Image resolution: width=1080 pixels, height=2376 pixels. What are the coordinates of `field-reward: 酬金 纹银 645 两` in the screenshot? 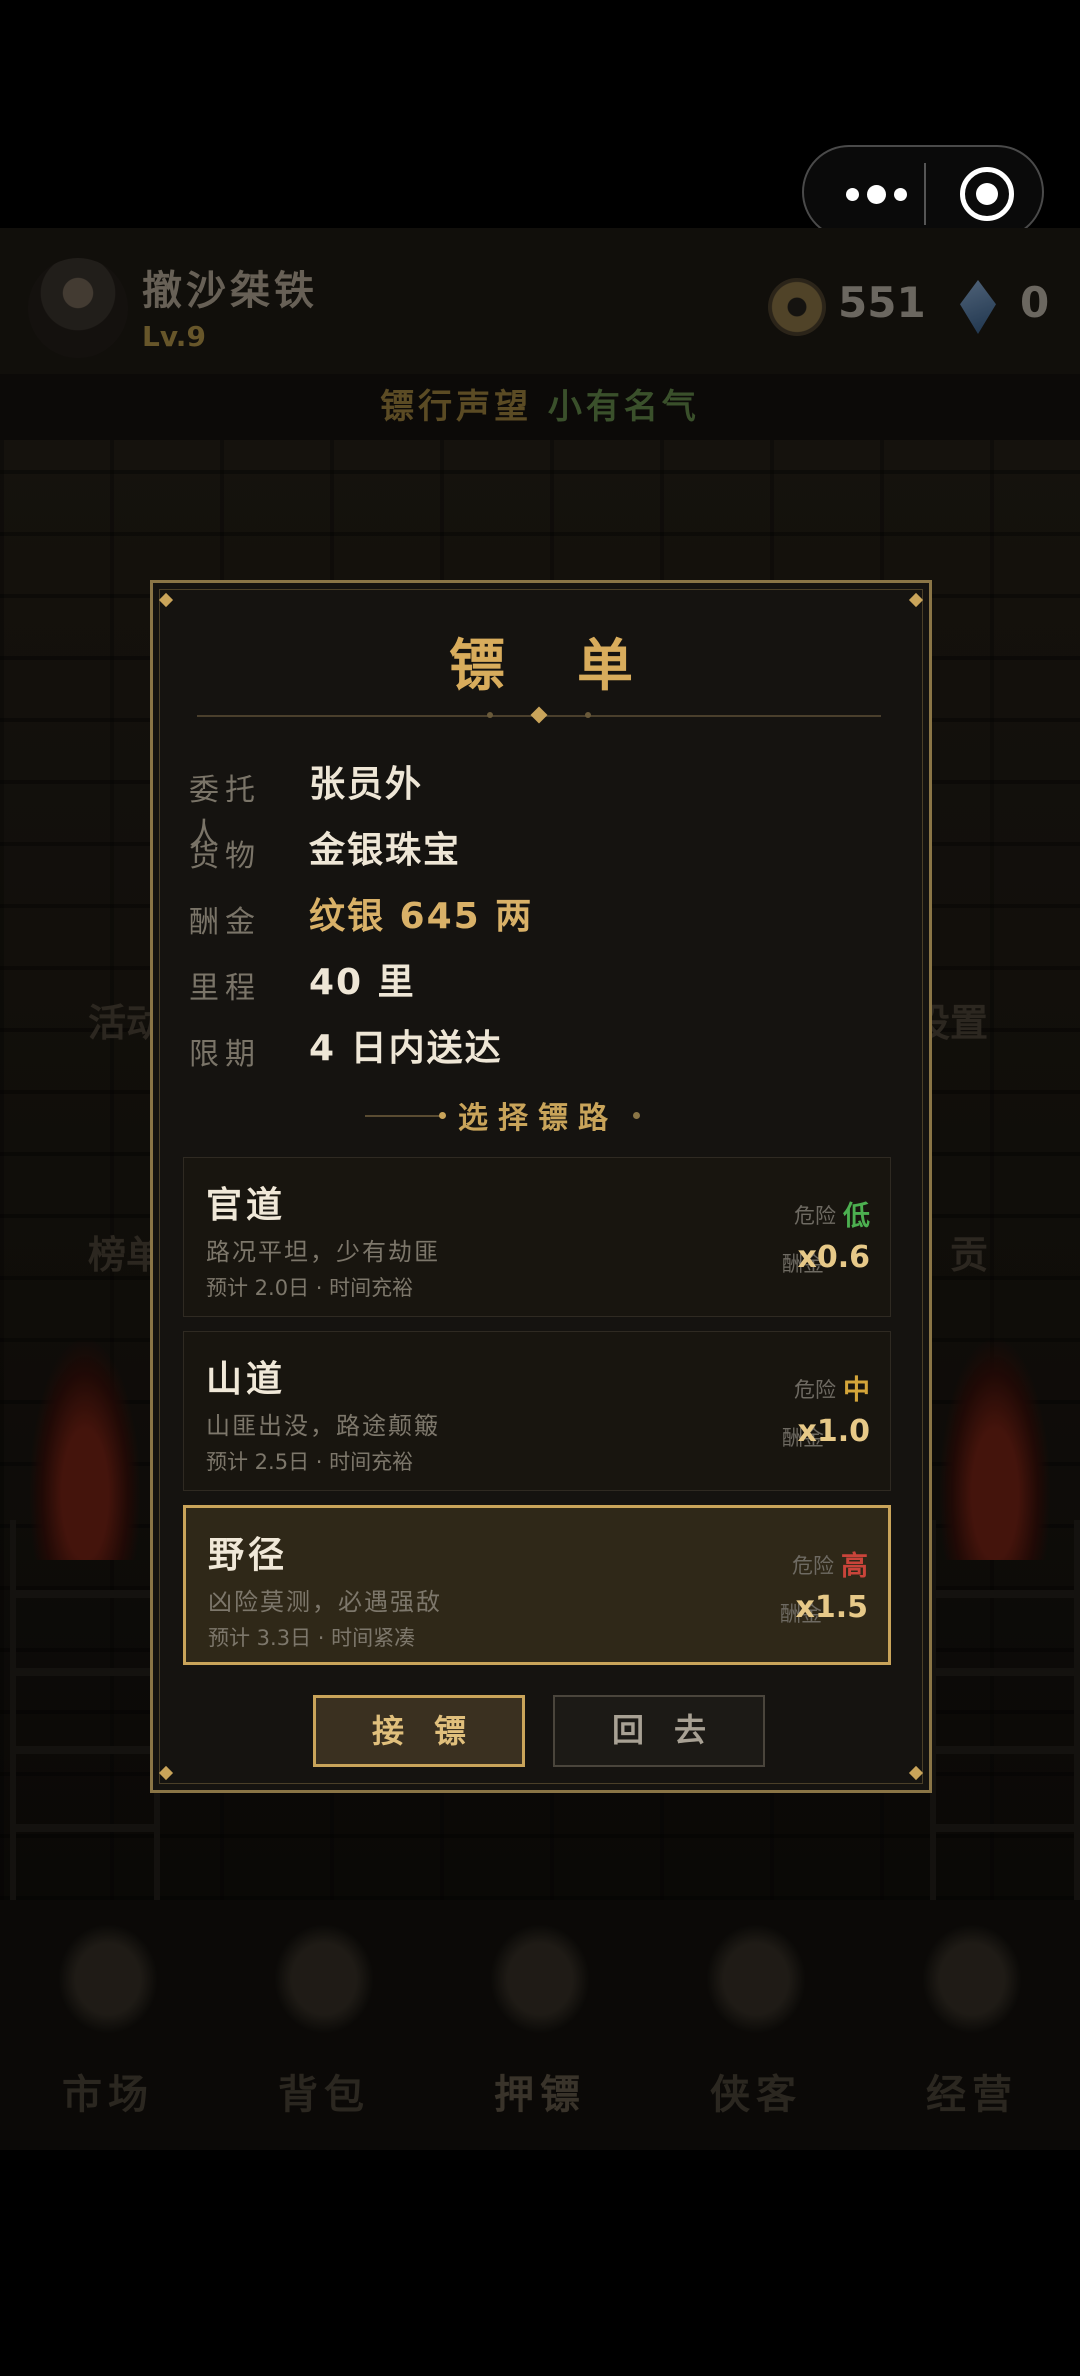 It's located at (539, 917).